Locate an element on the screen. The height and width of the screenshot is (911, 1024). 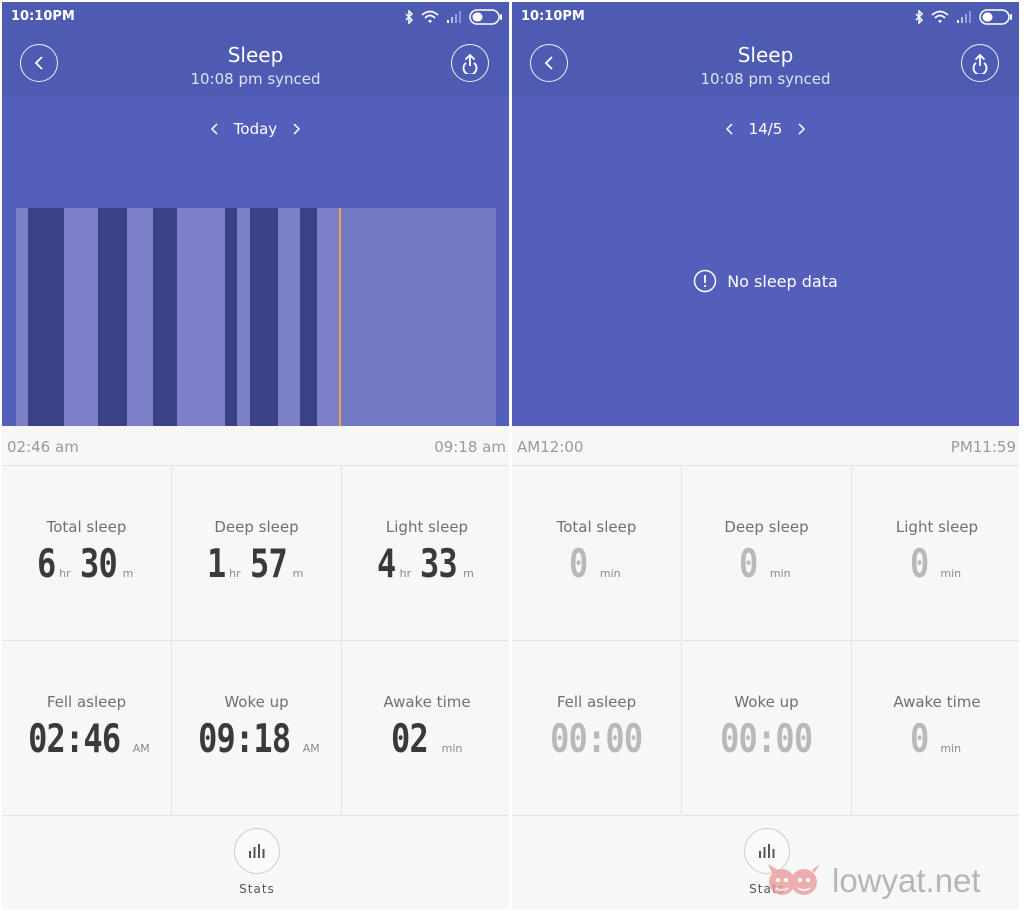
metric-value: 4 hr 33 m is located at coordinates (425, 564).